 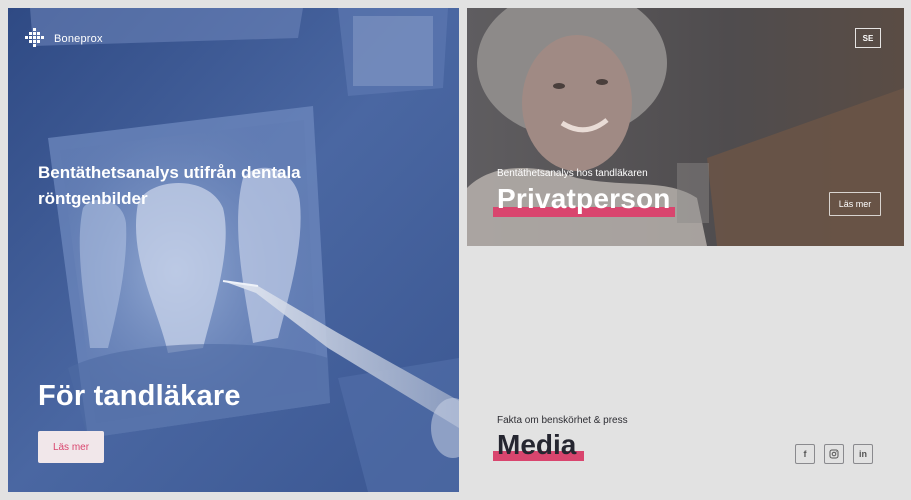 What do you see at coordinates (868, 38) in the screenshot?
I see `language-selector-button: SE` at bounding box center [868, 38].